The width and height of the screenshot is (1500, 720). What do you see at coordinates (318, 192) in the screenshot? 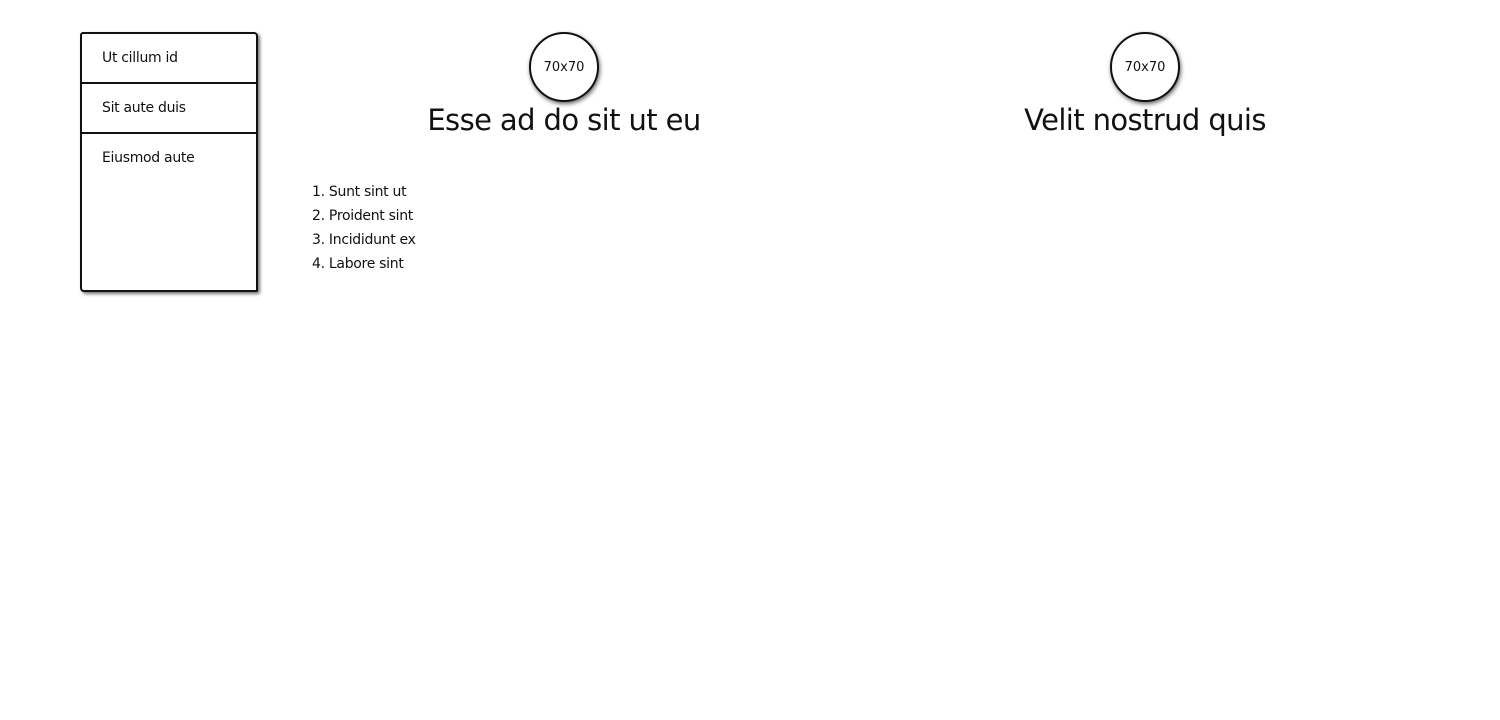
I see `list-item-number: 1.` at bounding box center [318, 192].